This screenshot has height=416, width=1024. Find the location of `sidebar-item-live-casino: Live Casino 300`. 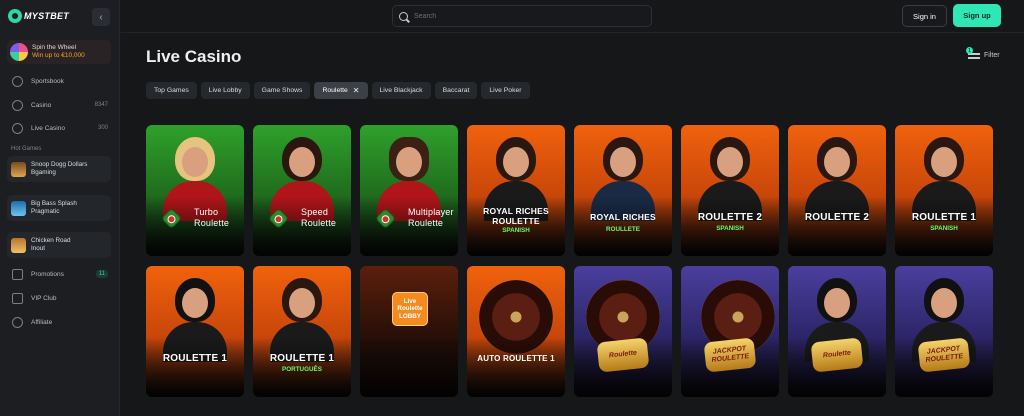

sidebar-item-live-casino: Live Casino 300 is located at coordinates (60, 128).